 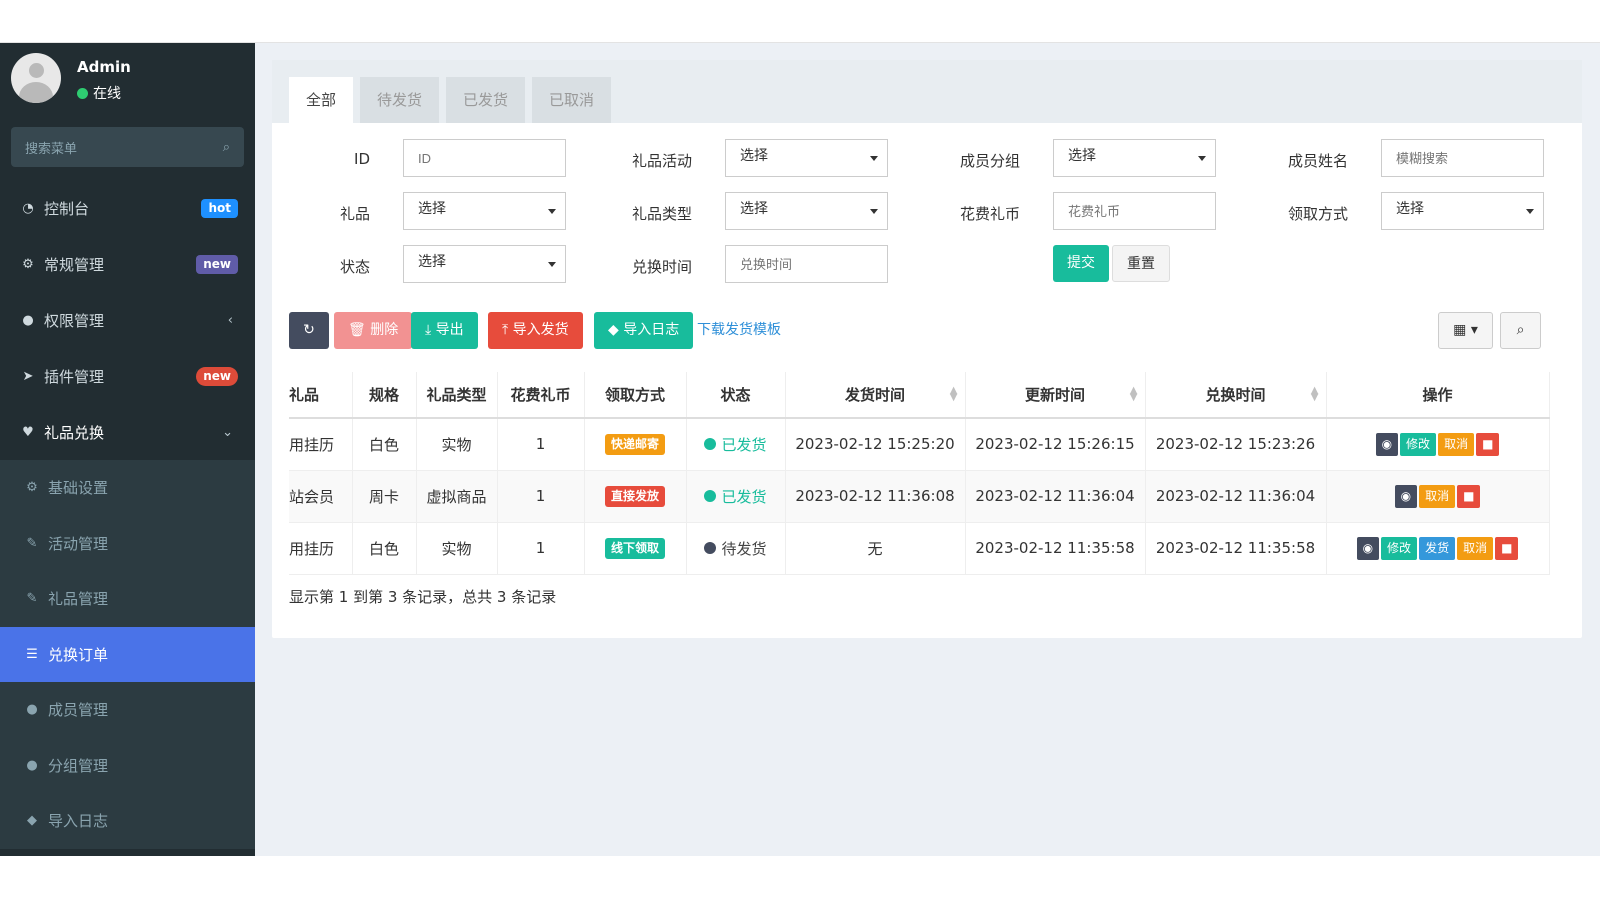 I want to click on cell-spec: 周卡, so click(x=384, y=496).